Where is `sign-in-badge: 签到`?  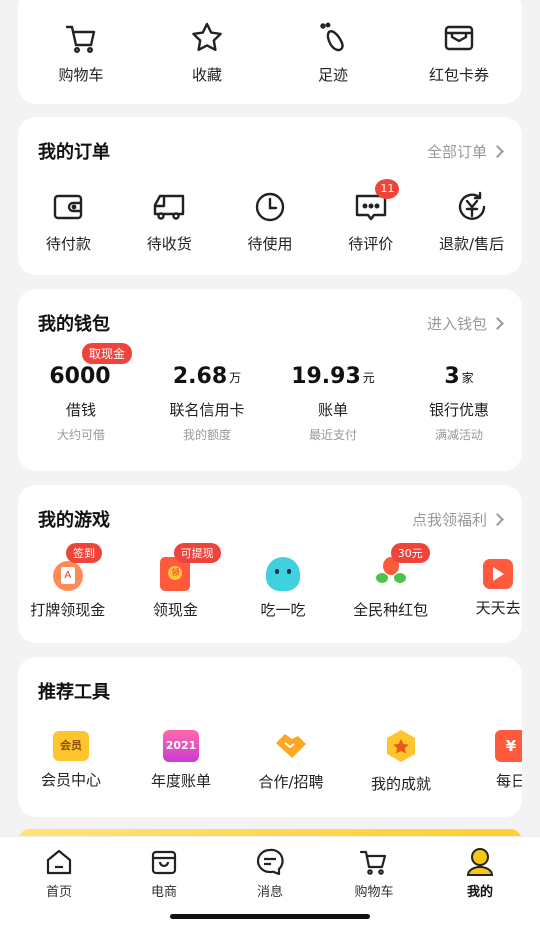
sign-in-badge: 签到 is located at coordinates (84, 553).